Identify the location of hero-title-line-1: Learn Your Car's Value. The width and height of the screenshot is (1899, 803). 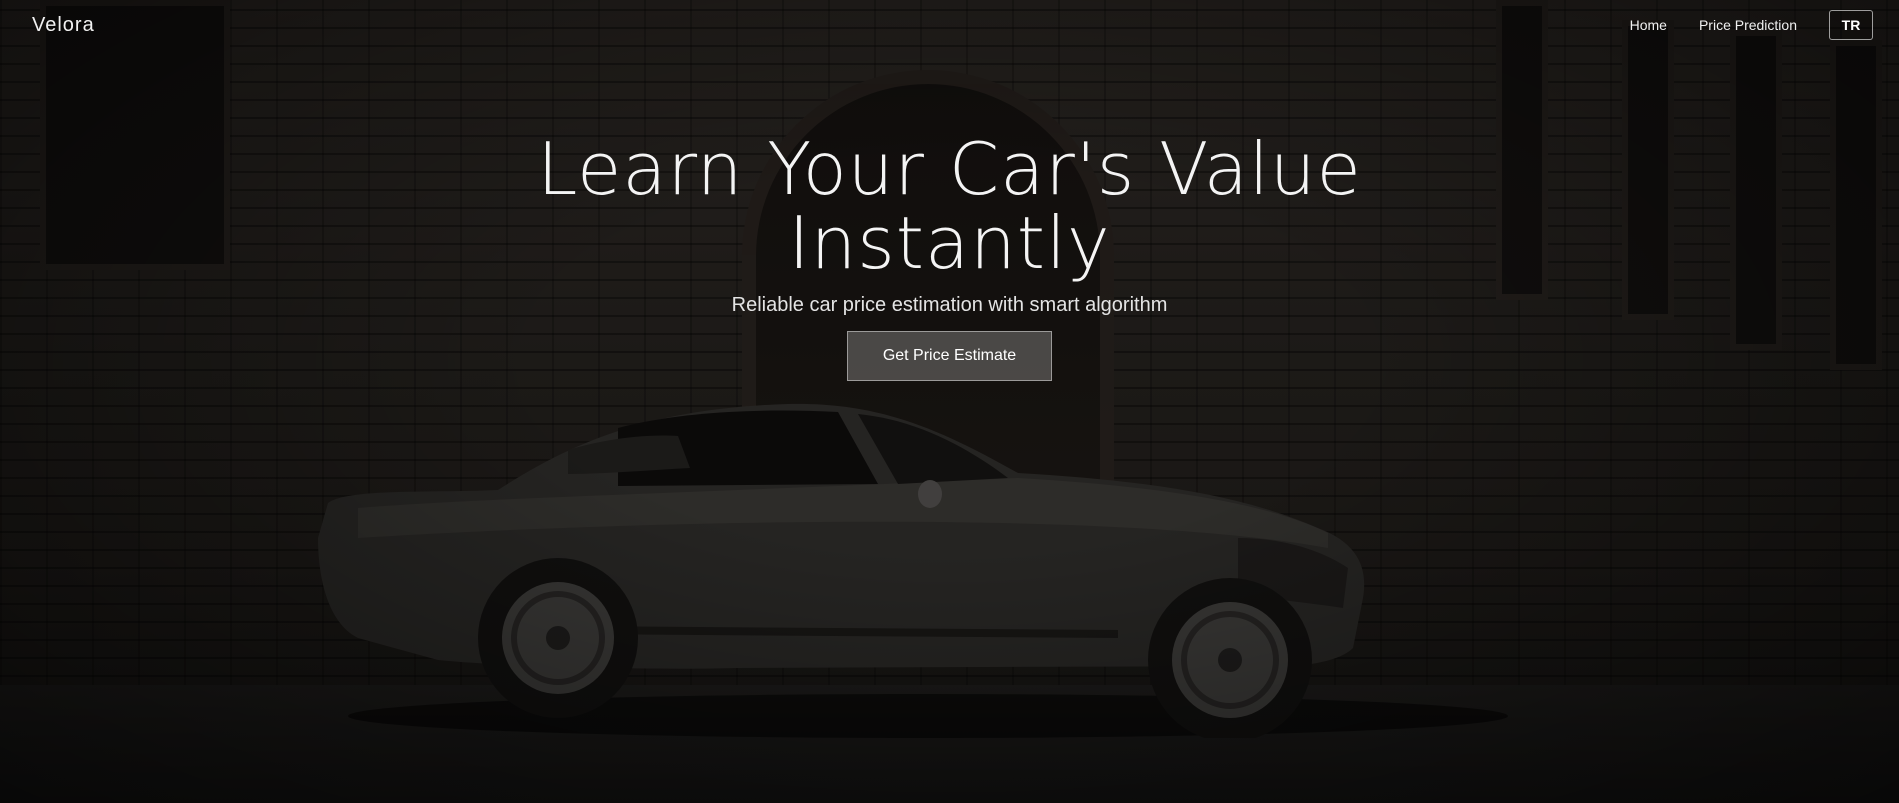
(949, 169).